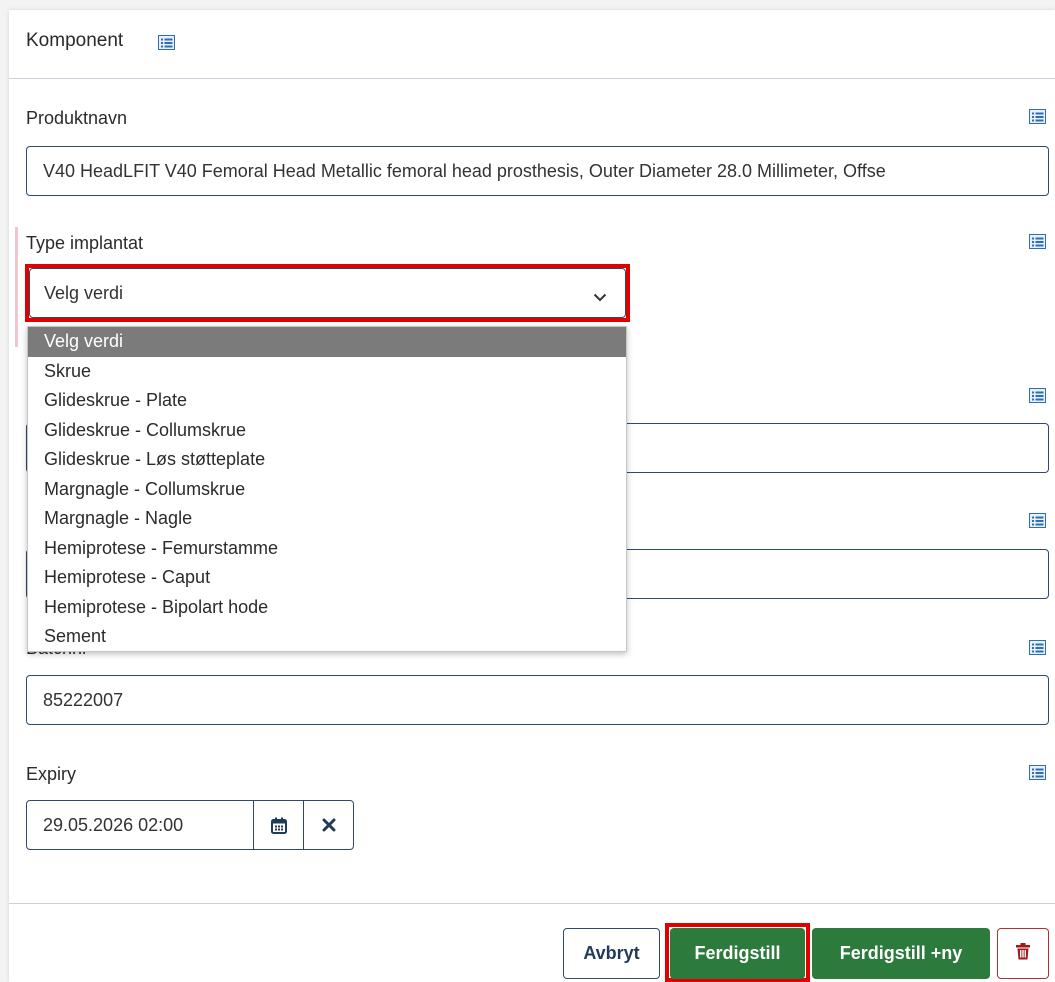 This screenshot has width=1055, height=982. I want to click on option-hemiprotese-femurstamme: Hemiprotese - Femurstamme, so click(327, 549).